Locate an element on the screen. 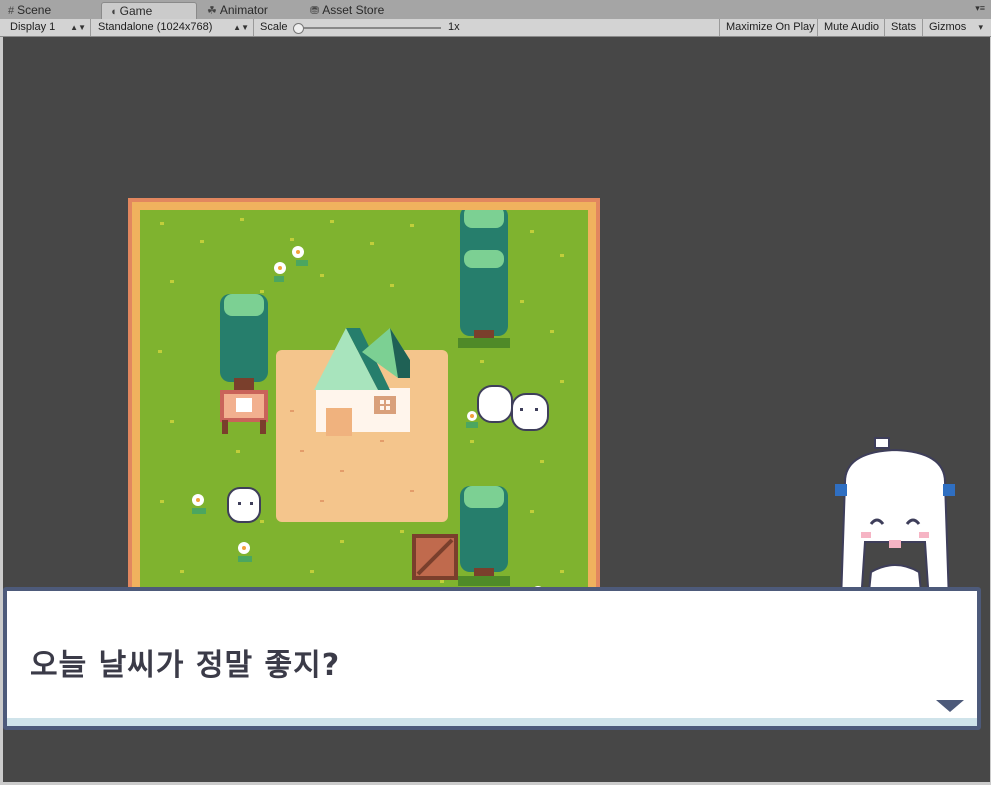 This screenshot has height=785, width=991. dialog-shadow is located at coordinates (492, 722).